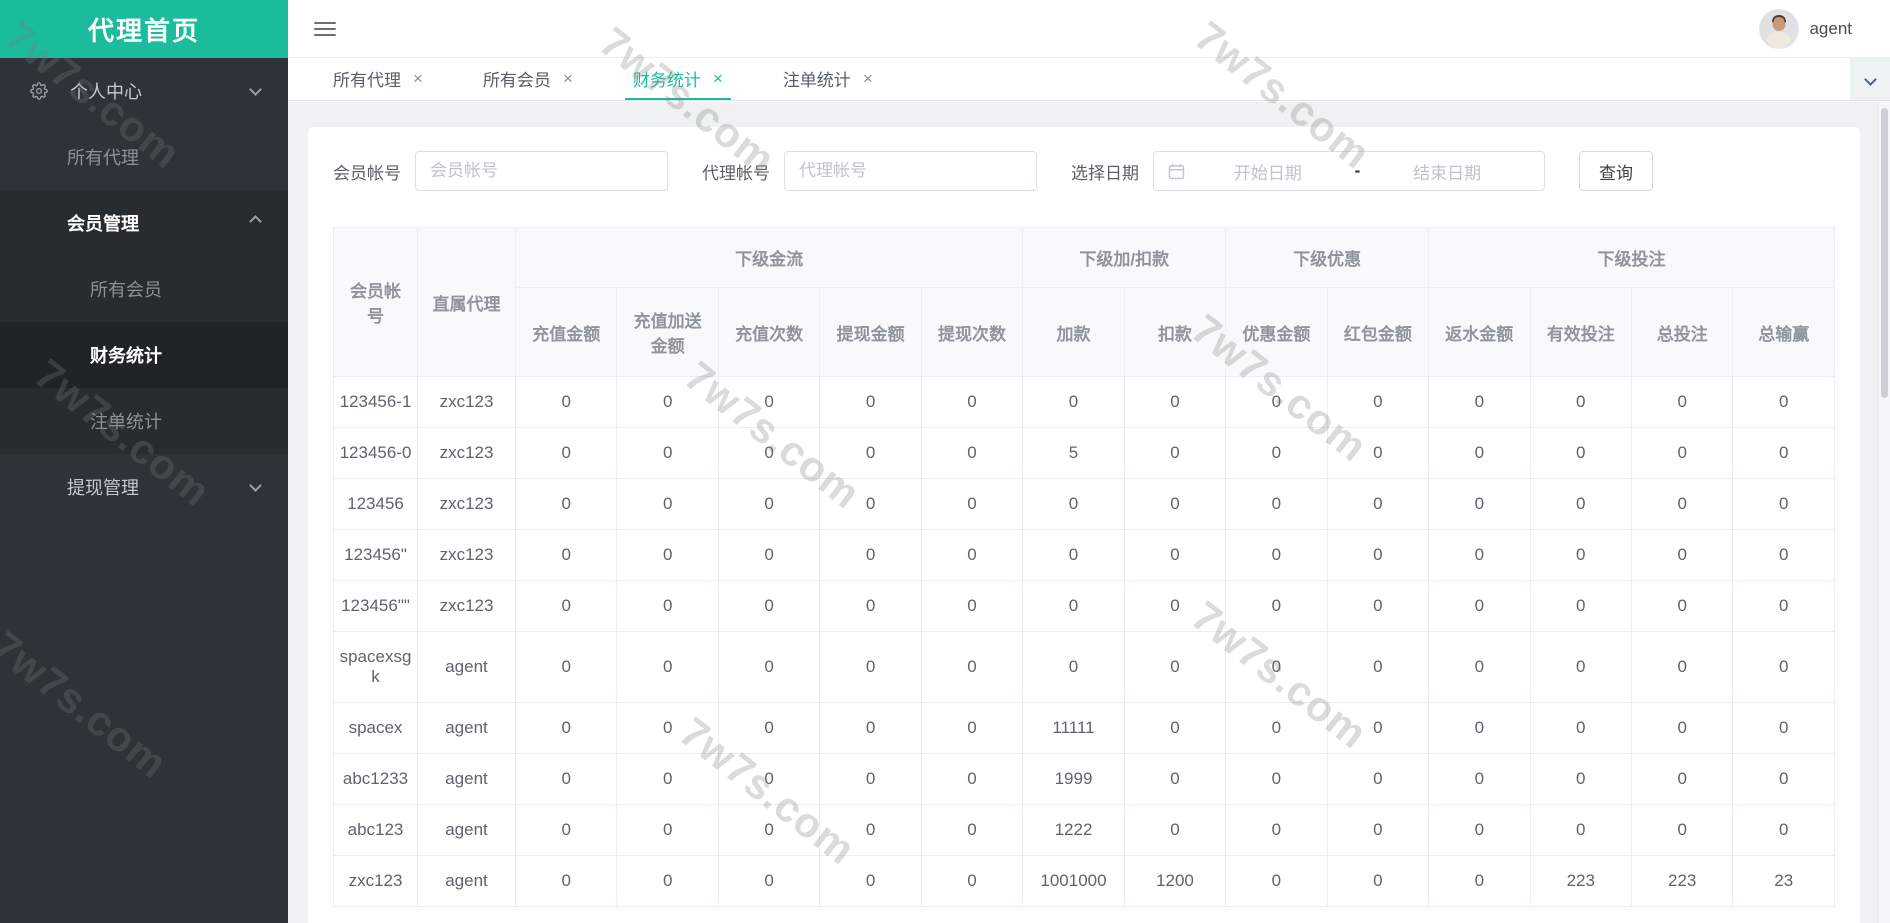 This screenshot has height=923, width=1890. Describe the element at coordinates (375, 453) in the screenshot. I see `cell-member: 123456-0` at that location.